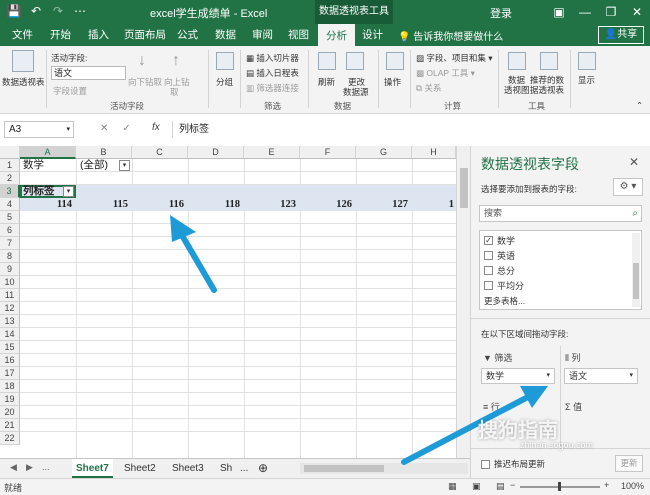  What do you see at coordinates (160, 152) in the screenshot?
I see `column-header: C` at bounding box center [160, 152].